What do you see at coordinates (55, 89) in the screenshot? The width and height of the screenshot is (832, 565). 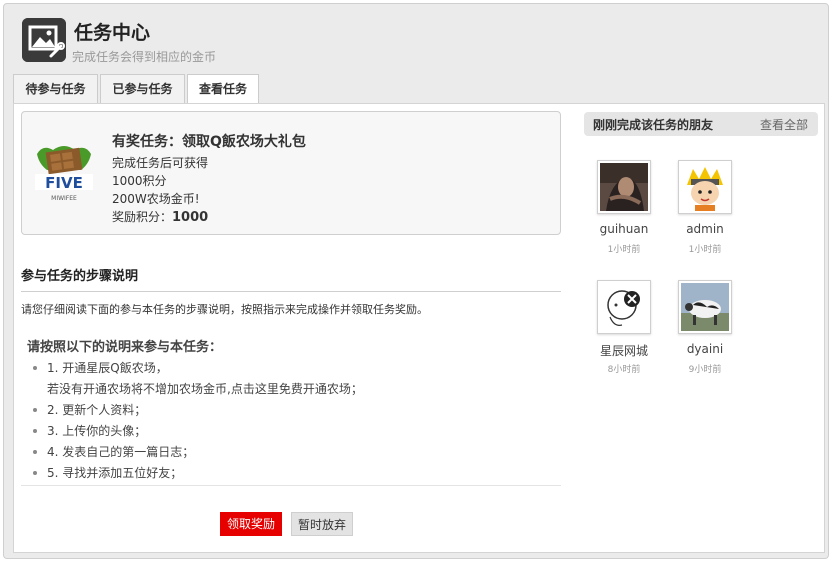 I see `tab-pending: 待参与任务` at bounding box center [55, 89].